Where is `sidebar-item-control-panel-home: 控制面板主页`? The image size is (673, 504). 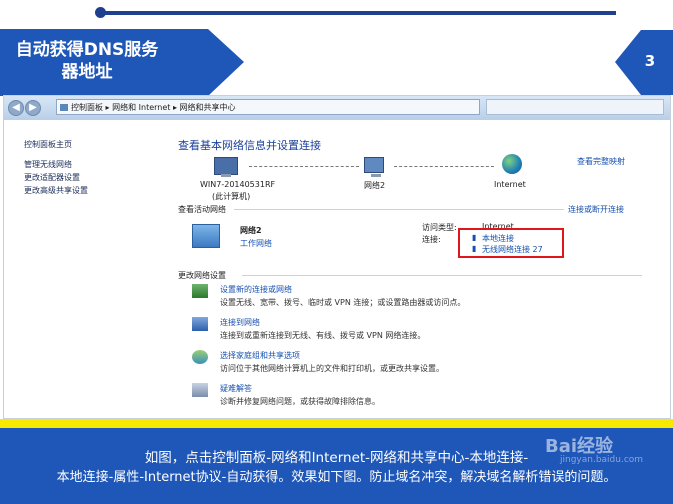
sidebar-item-control-panel-home: 控制面板主页 is located at coordinates (48, 144).